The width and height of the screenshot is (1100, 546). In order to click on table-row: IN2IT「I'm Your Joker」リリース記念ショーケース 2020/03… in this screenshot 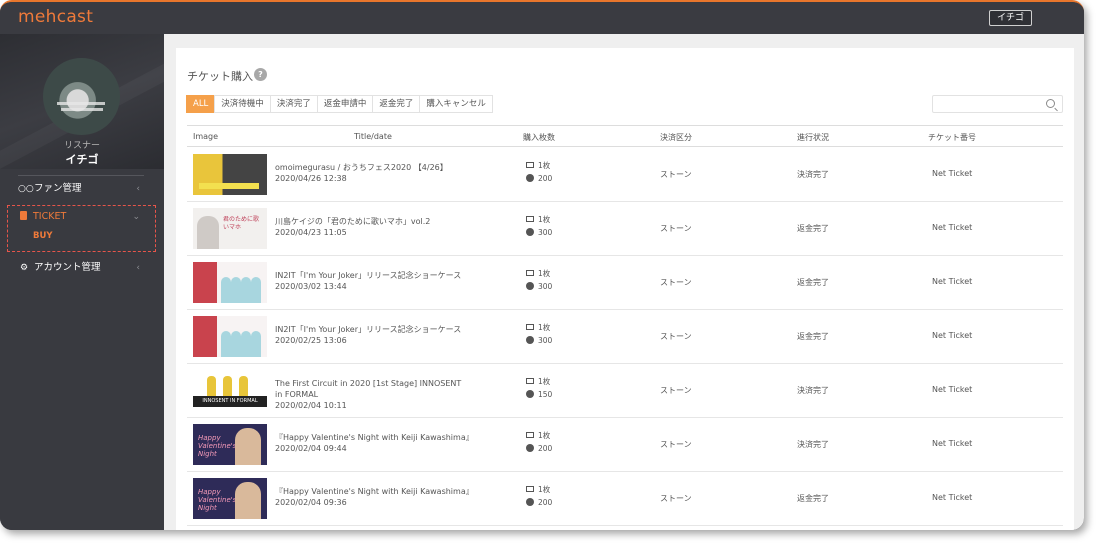, I will do `click(625, 283)`.